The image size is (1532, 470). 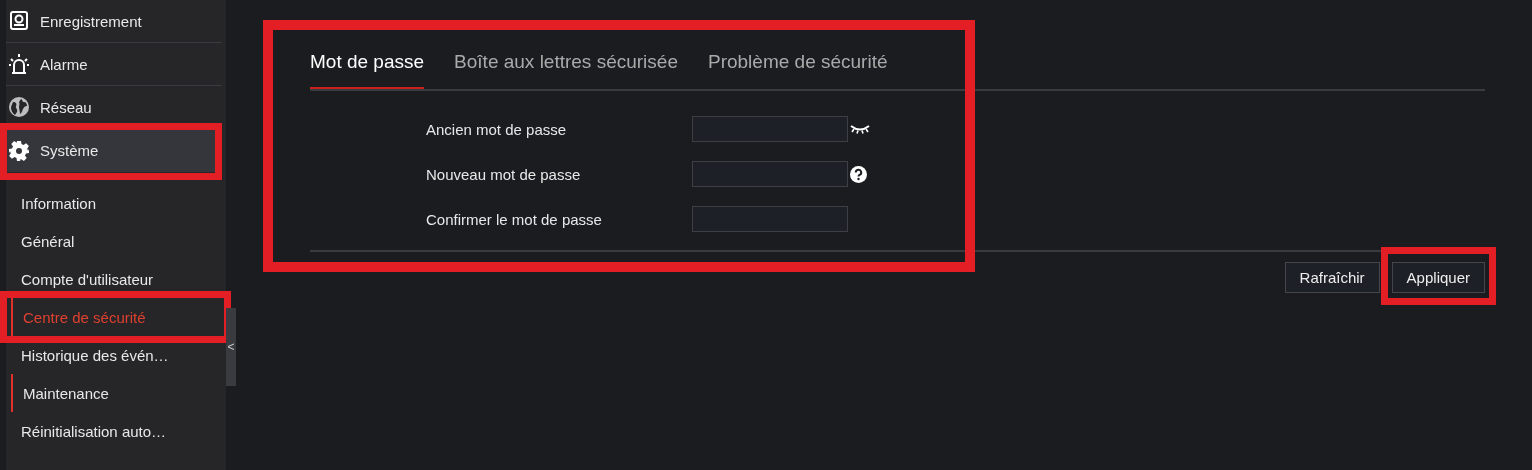 What do you see at coordinates (19, 21) in the screenshot?
I see `dvr-icon` at bounding box center [19, 21].